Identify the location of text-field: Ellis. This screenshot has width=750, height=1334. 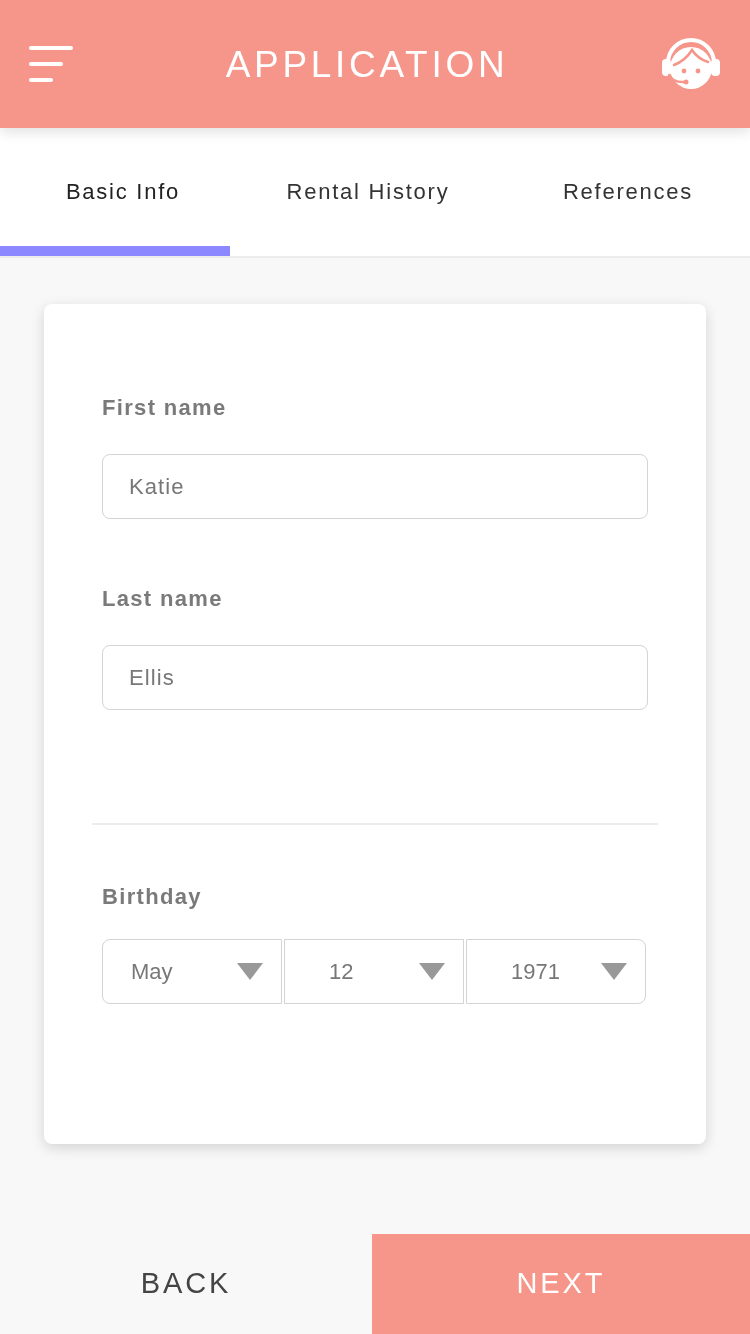
(375, 677).